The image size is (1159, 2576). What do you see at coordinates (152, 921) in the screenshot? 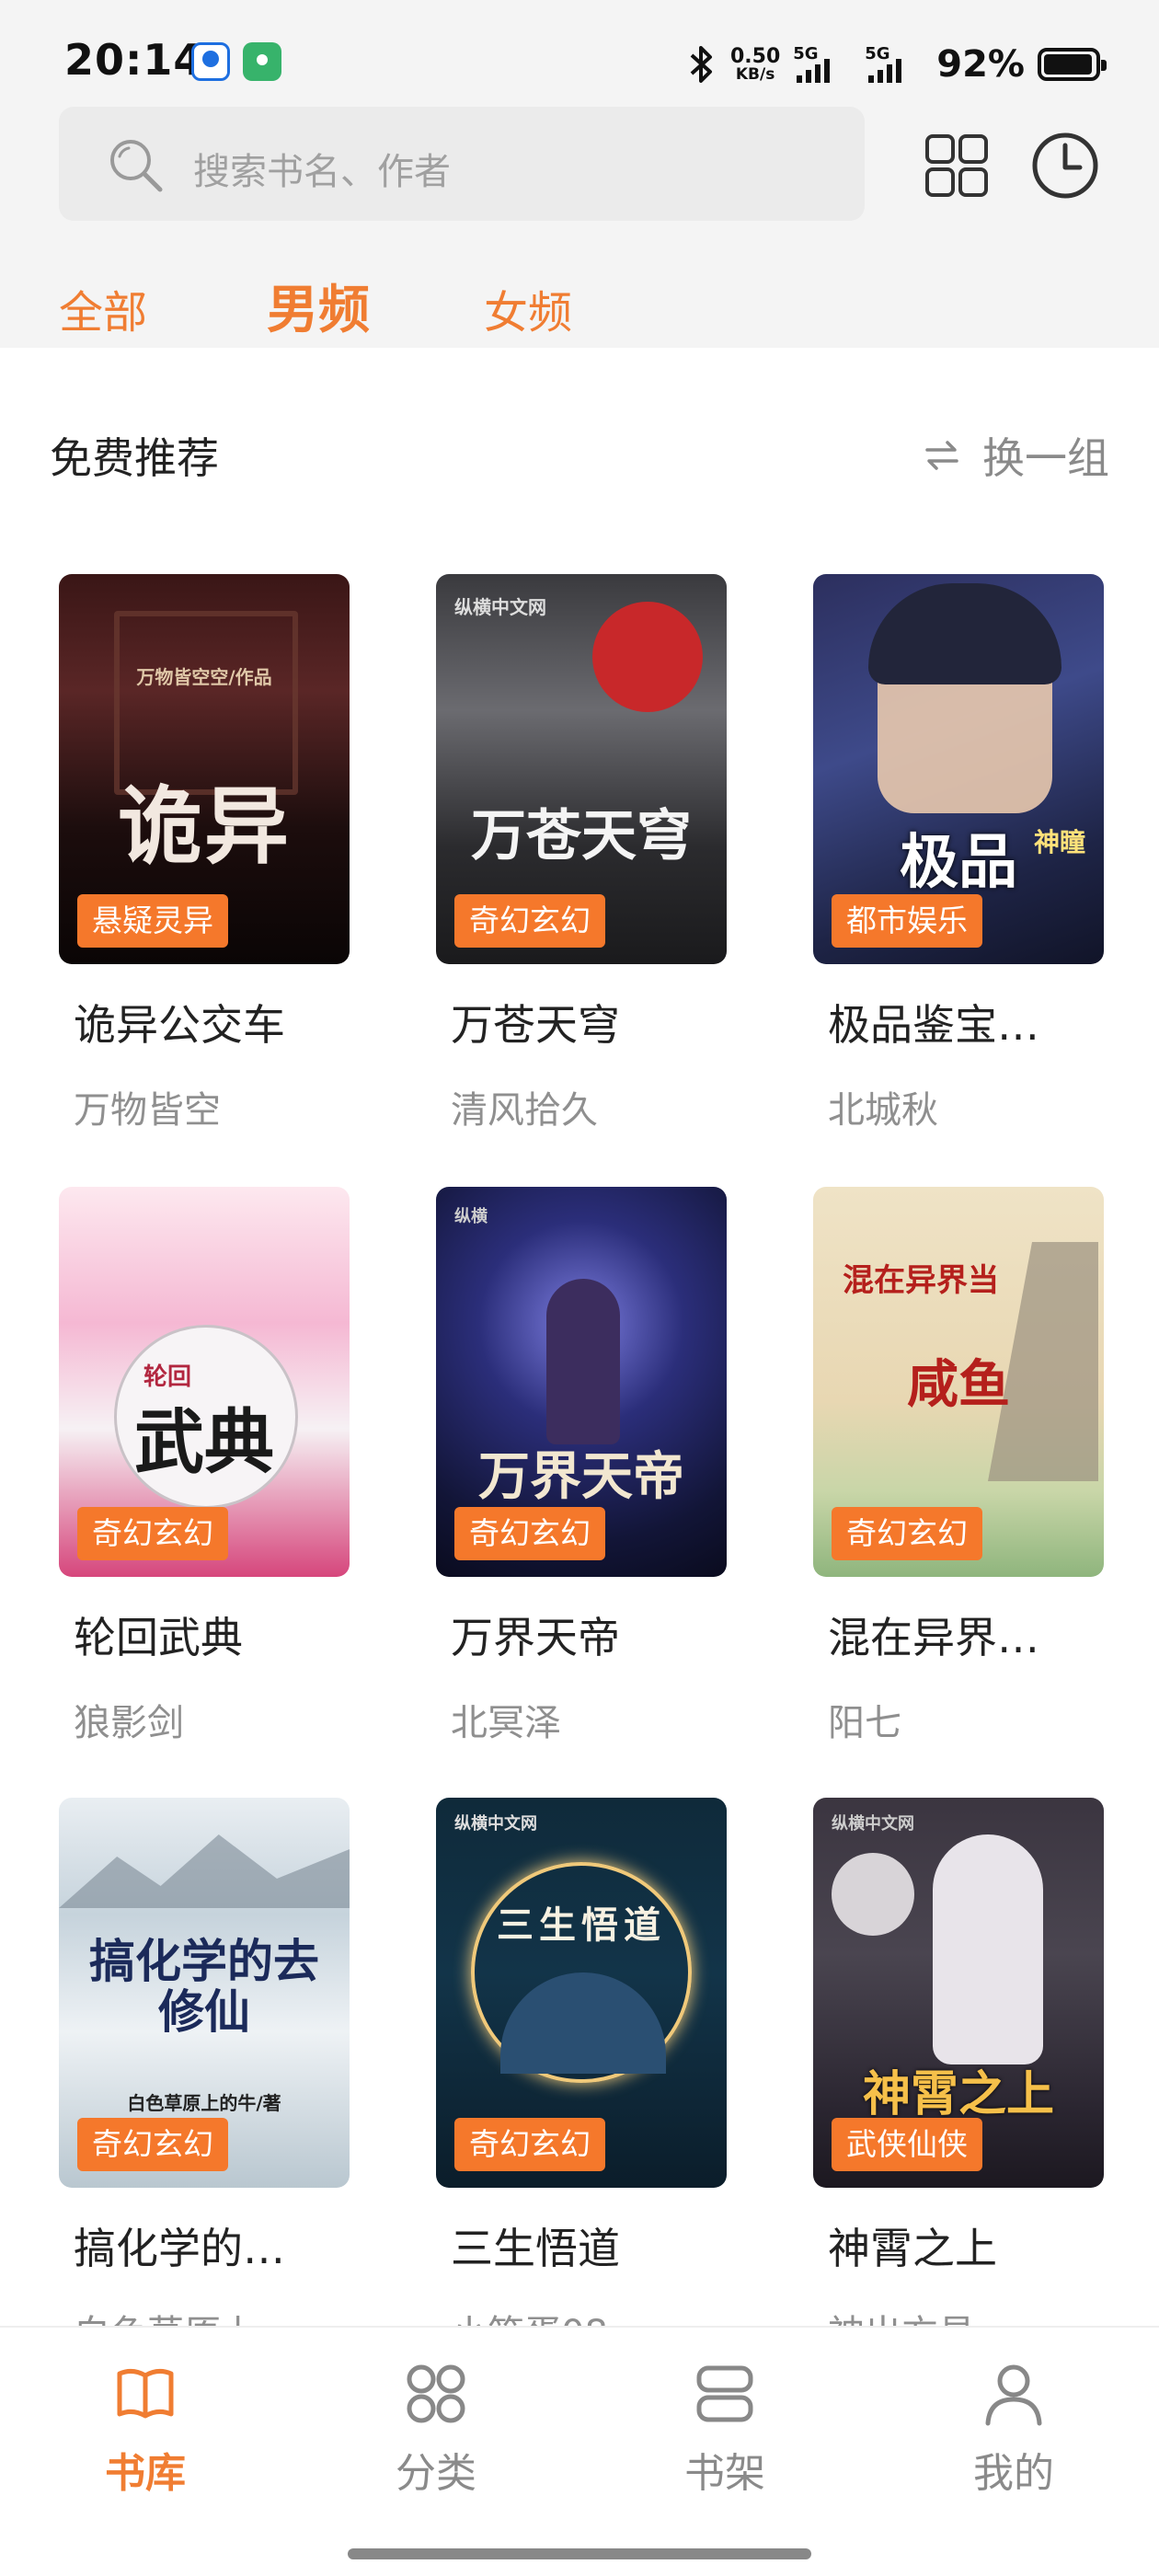
I see `genre-tag: 悬疑灵异` at bounding box center [152, 921].